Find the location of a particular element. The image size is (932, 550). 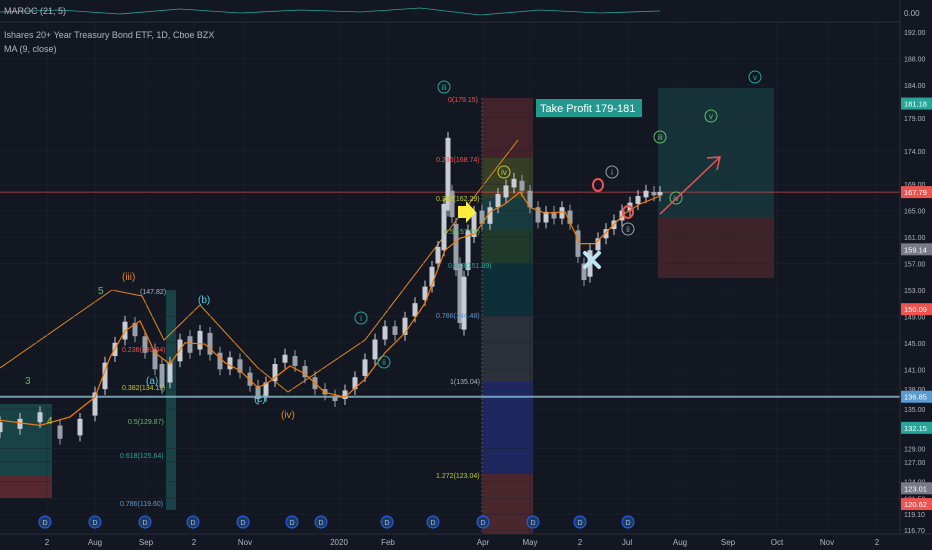

x-tick-label: Nov is located at coordinates (827, 542).